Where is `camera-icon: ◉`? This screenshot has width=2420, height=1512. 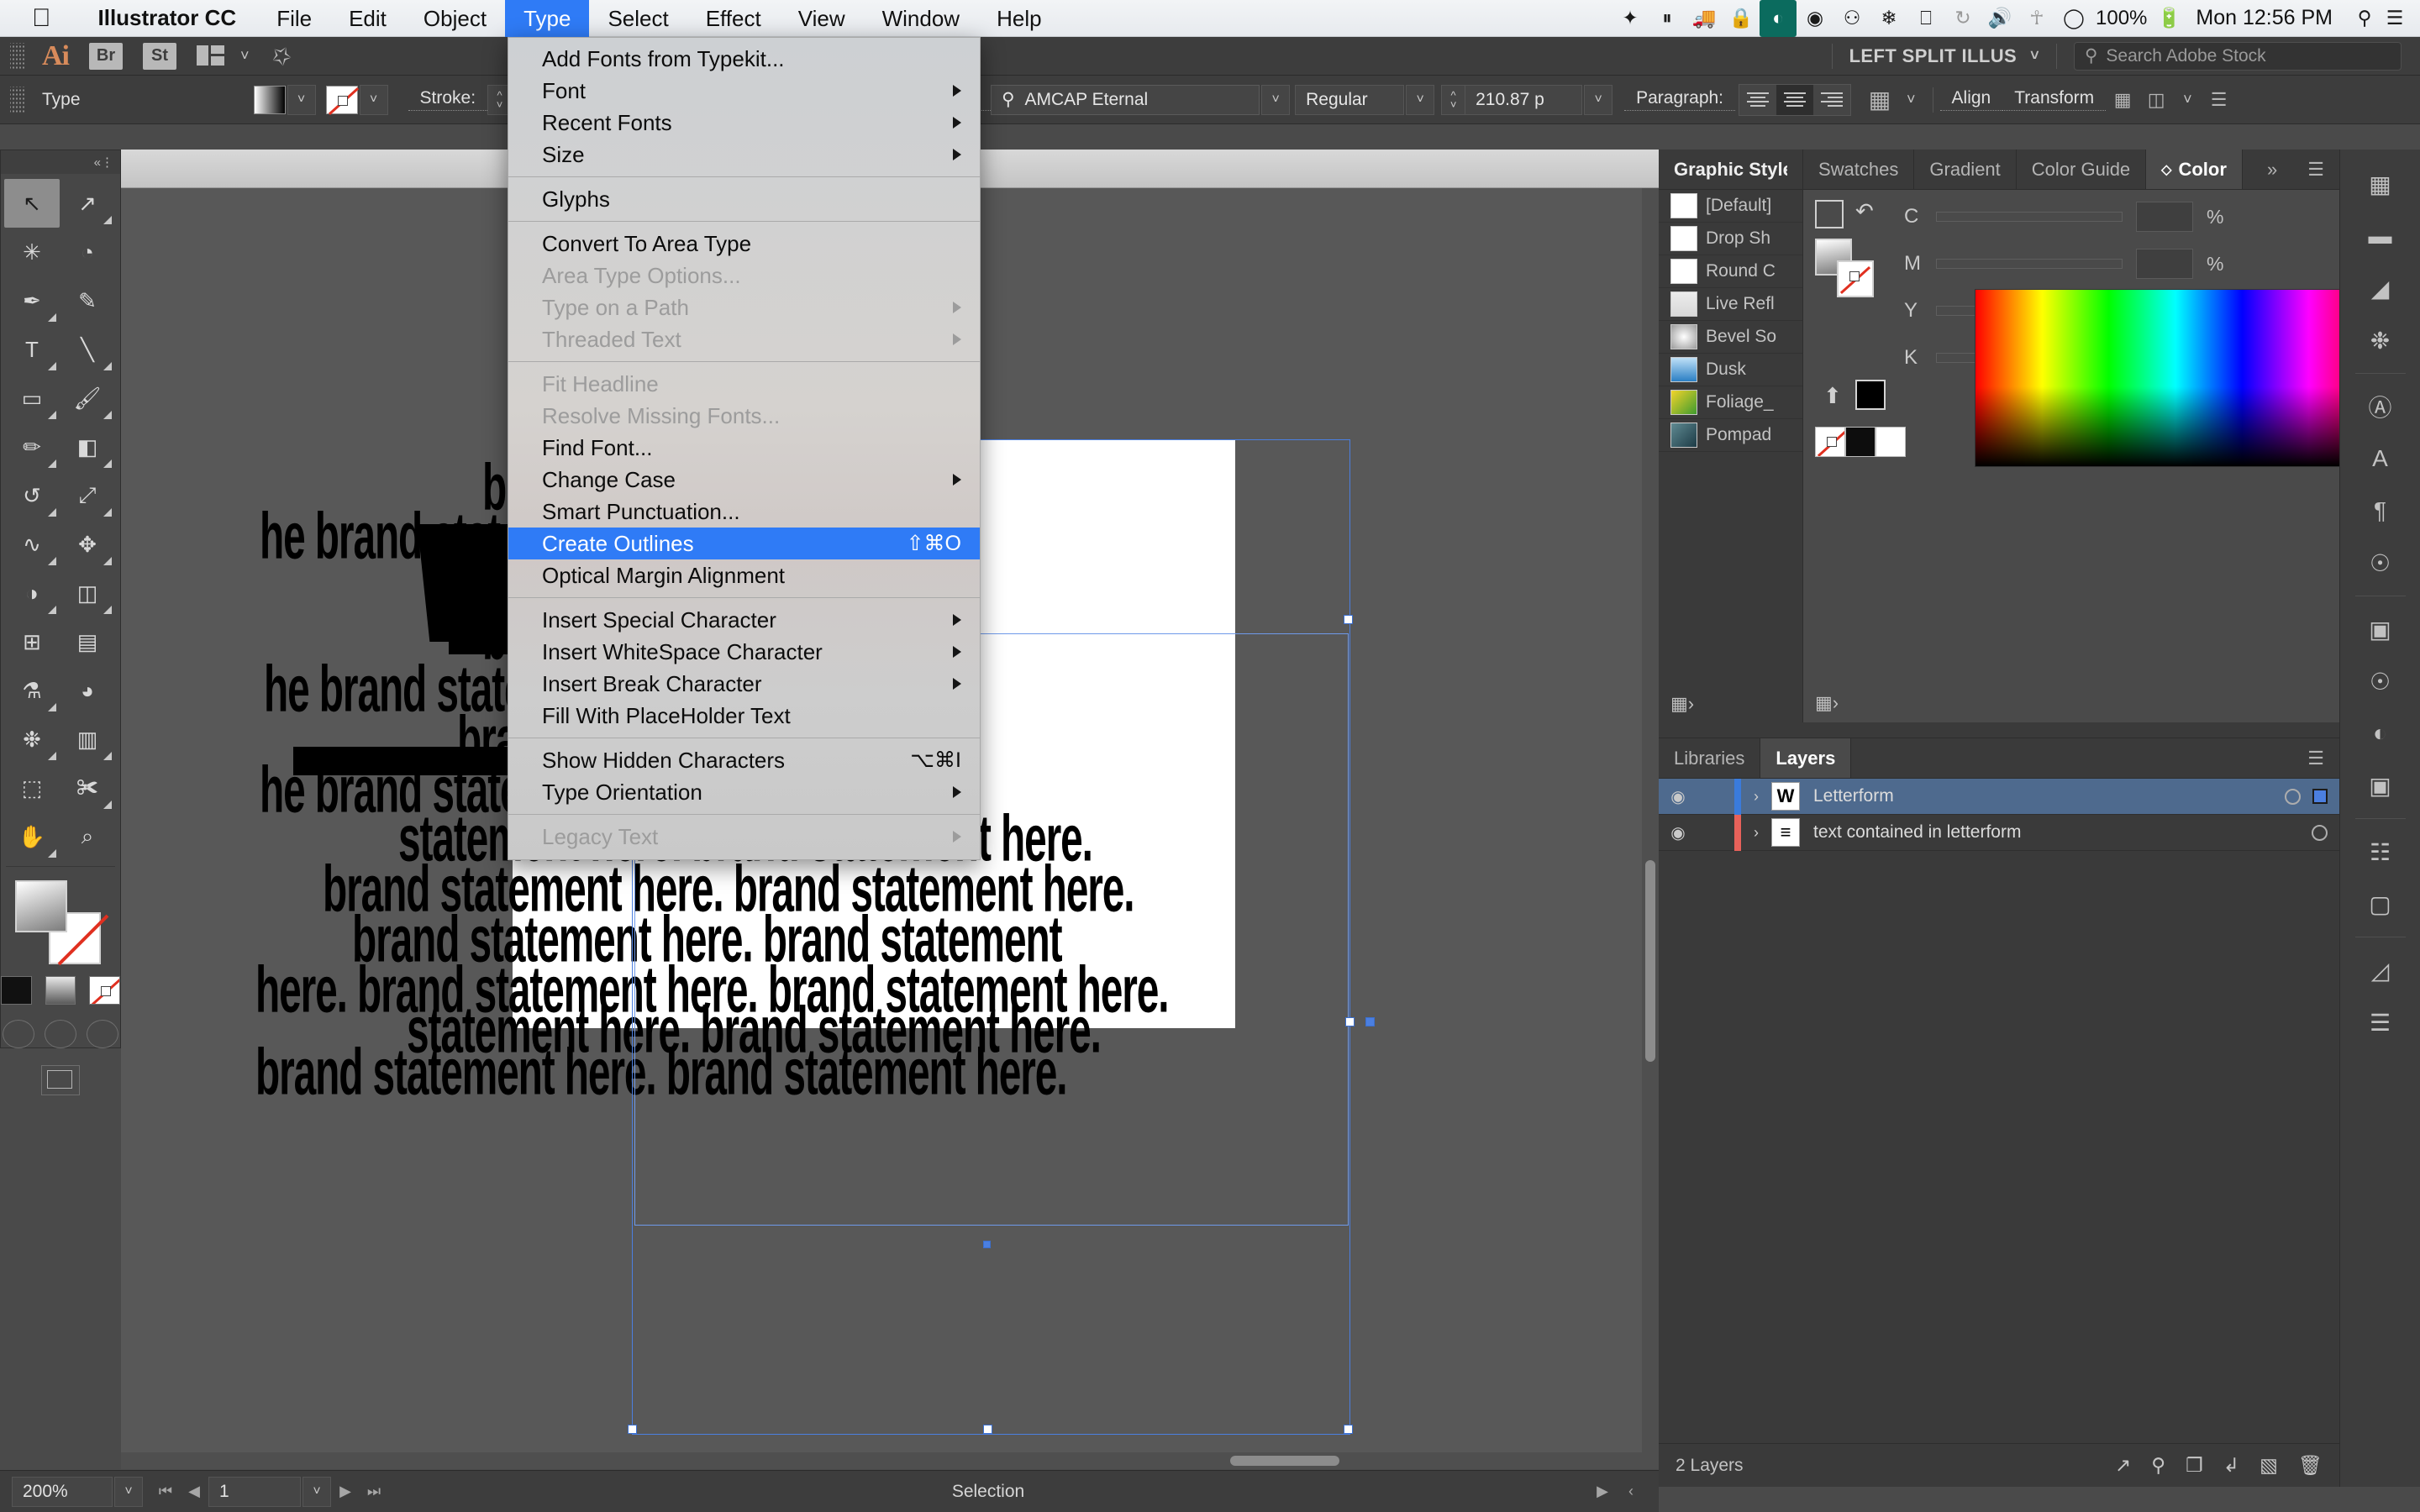 camera-icon: ◉ is located at coordinates (1815, 18).